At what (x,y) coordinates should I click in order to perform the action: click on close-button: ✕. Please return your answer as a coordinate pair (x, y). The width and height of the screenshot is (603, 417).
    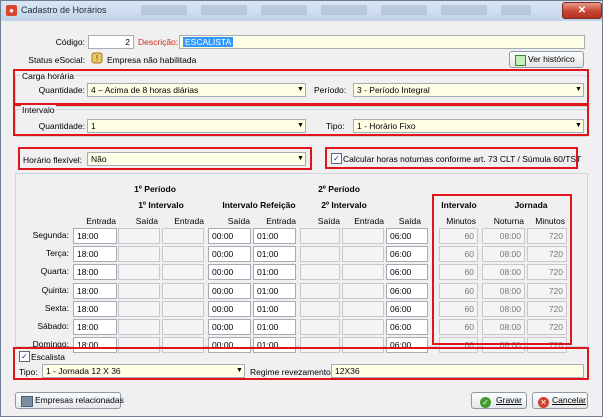
    Looking at the image, I should click on (582, 10).